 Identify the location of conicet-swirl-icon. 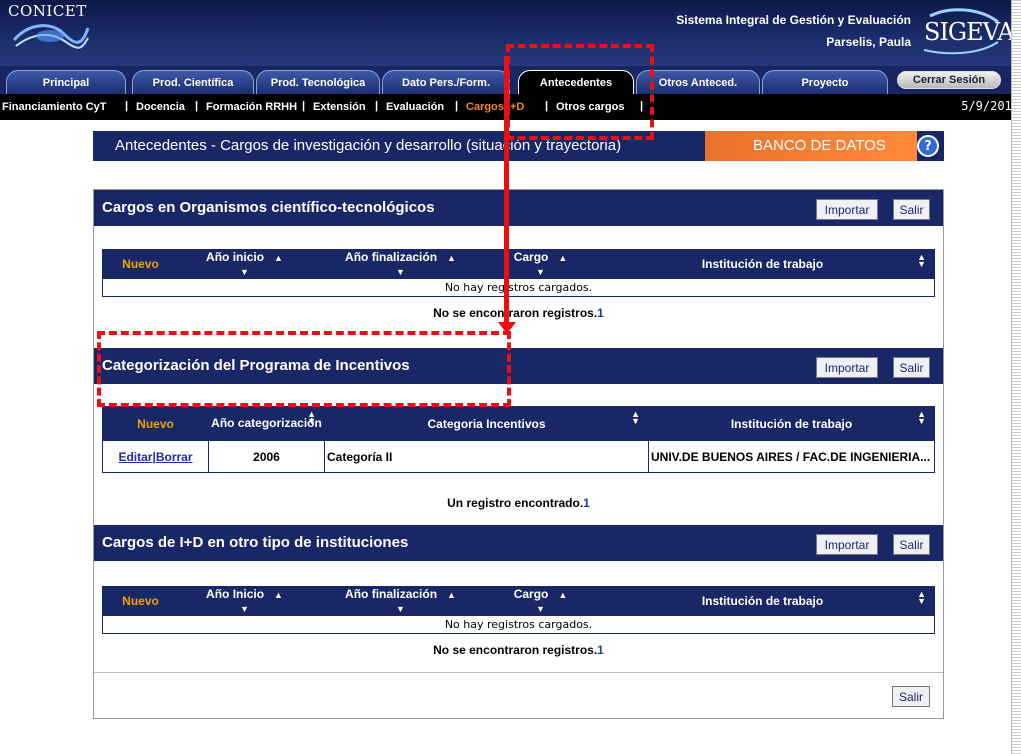
(51, 36).